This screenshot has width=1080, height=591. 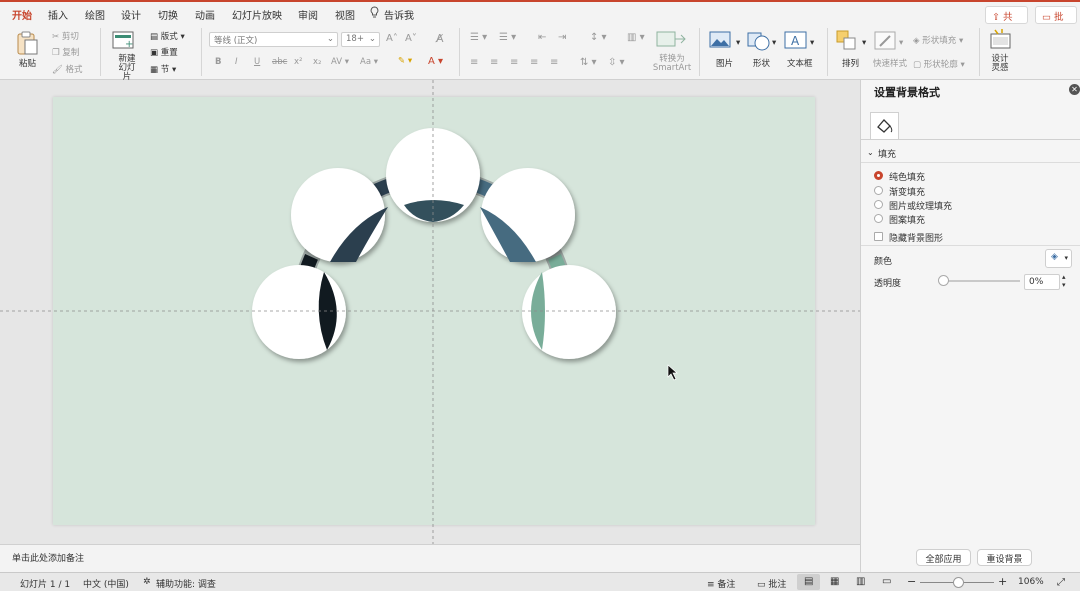 I want to click on apply-all-button: 全部应用, so click(x=943, y=557).